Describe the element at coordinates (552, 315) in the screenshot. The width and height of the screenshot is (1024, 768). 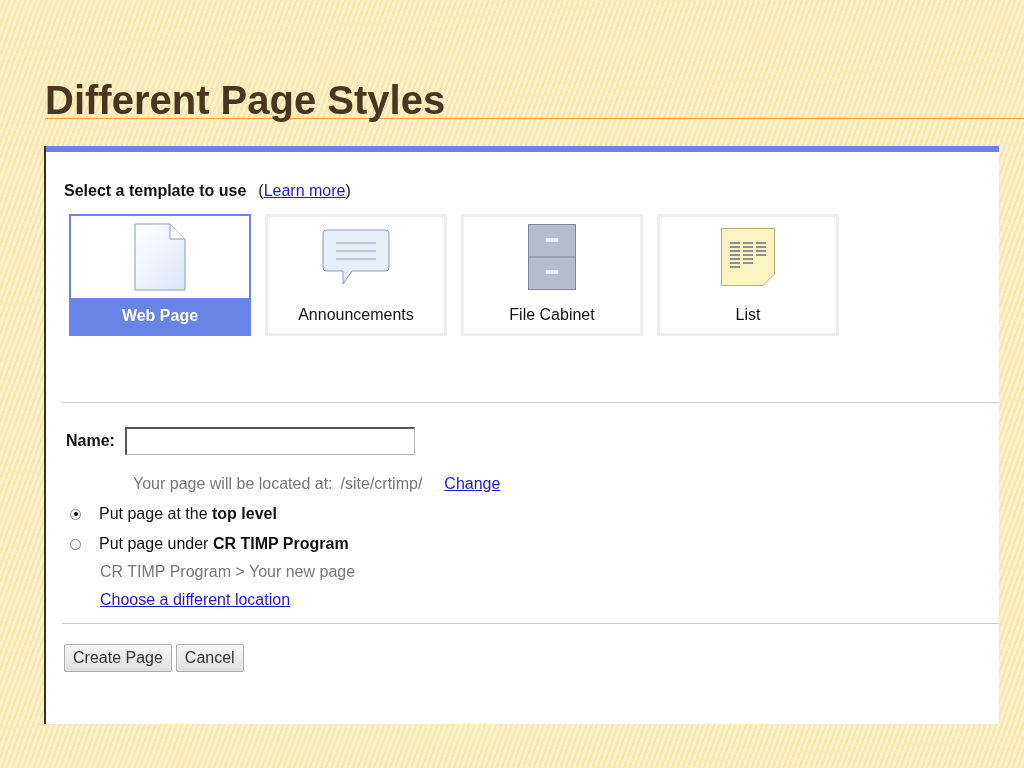
I see `template-label: File Cabinet` at that location.